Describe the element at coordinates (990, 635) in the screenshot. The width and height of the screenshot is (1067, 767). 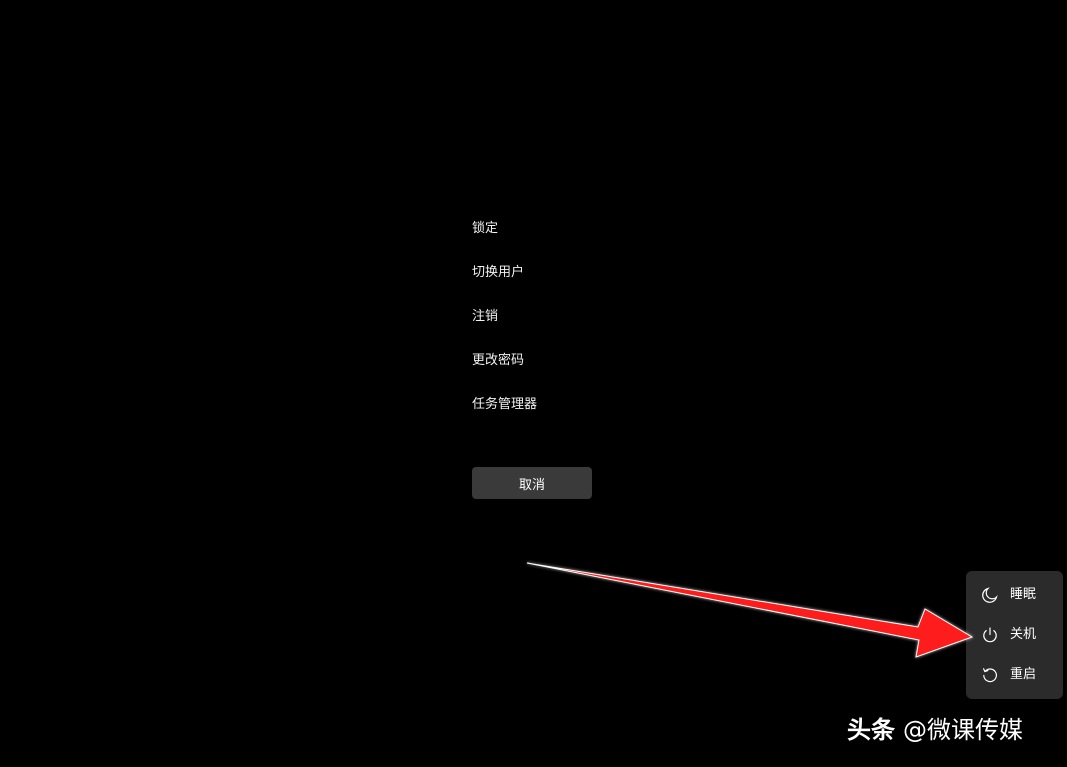
I see `power-icon` at that location.